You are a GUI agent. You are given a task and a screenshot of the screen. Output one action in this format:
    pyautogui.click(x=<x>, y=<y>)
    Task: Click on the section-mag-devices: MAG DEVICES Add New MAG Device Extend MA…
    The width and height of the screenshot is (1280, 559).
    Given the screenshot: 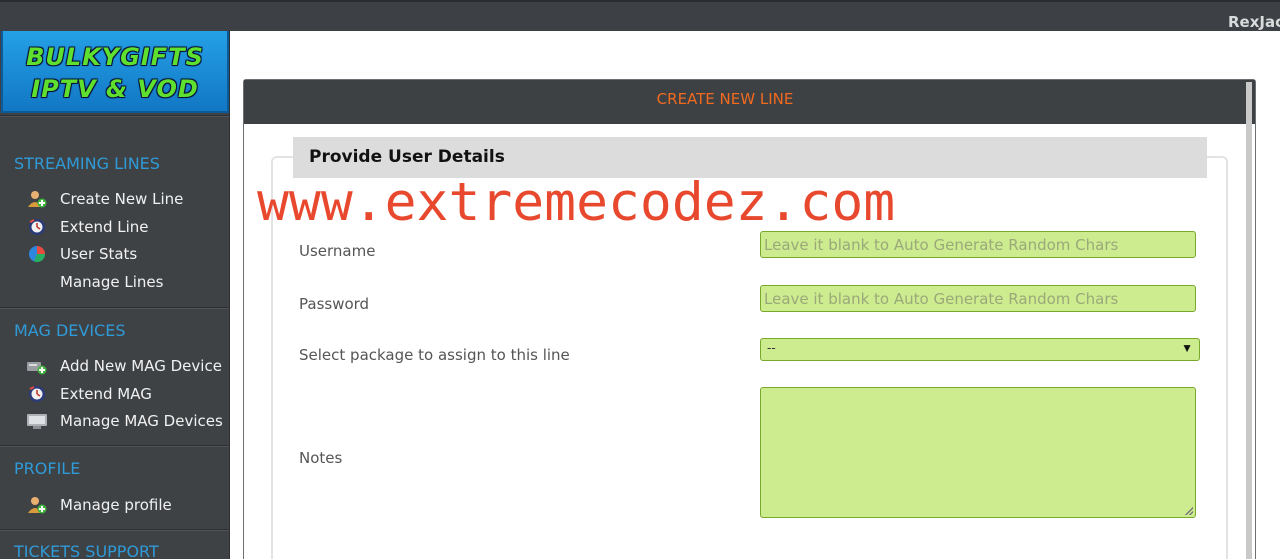 What is the action you would take?
    pyautogui.click(x=114, y=376)
    